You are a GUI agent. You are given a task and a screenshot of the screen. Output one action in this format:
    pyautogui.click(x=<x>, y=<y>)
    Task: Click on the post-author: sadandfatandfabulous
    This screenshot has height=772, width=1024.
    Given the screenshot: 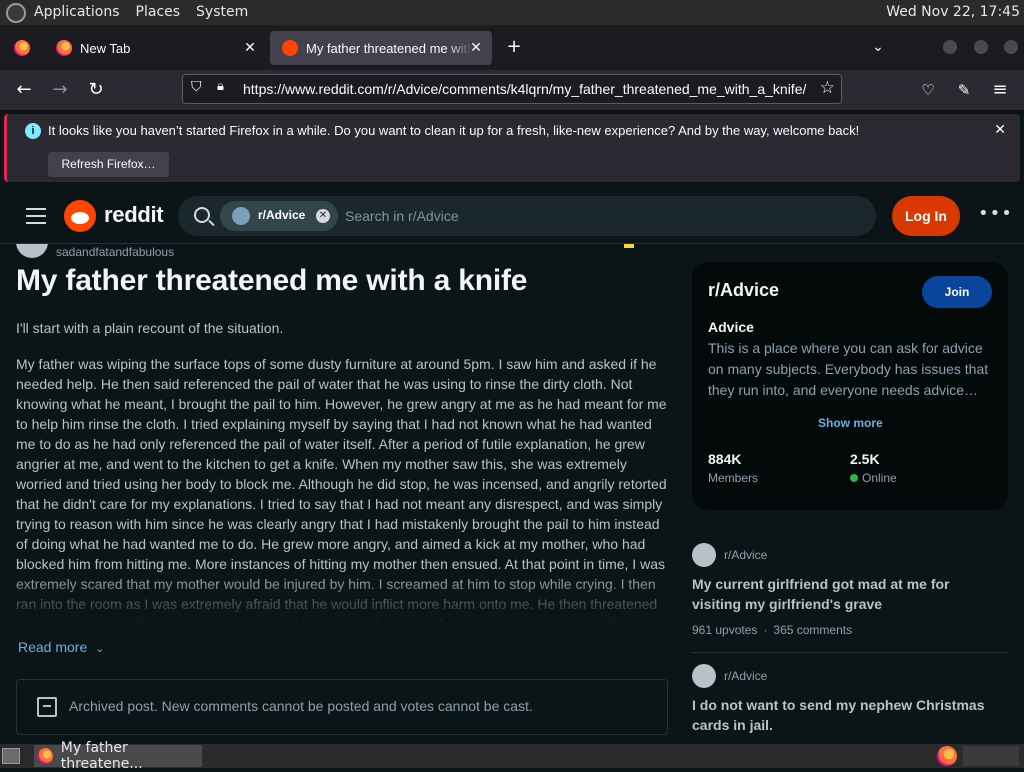 What is the action you would take?
    pyautogui.click(x=115, y=252)
    